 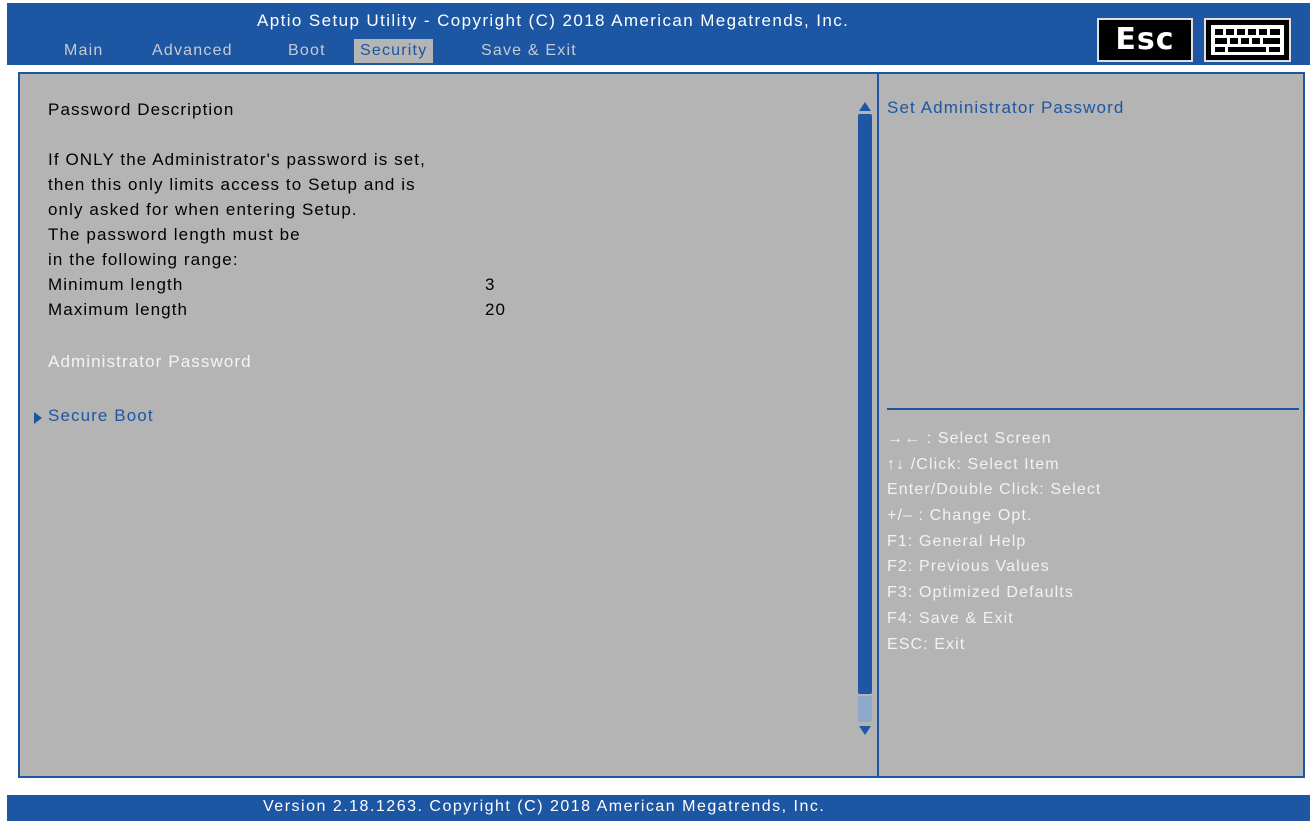 I want to click on keyboard-icon, so click(x=1247, y=40).